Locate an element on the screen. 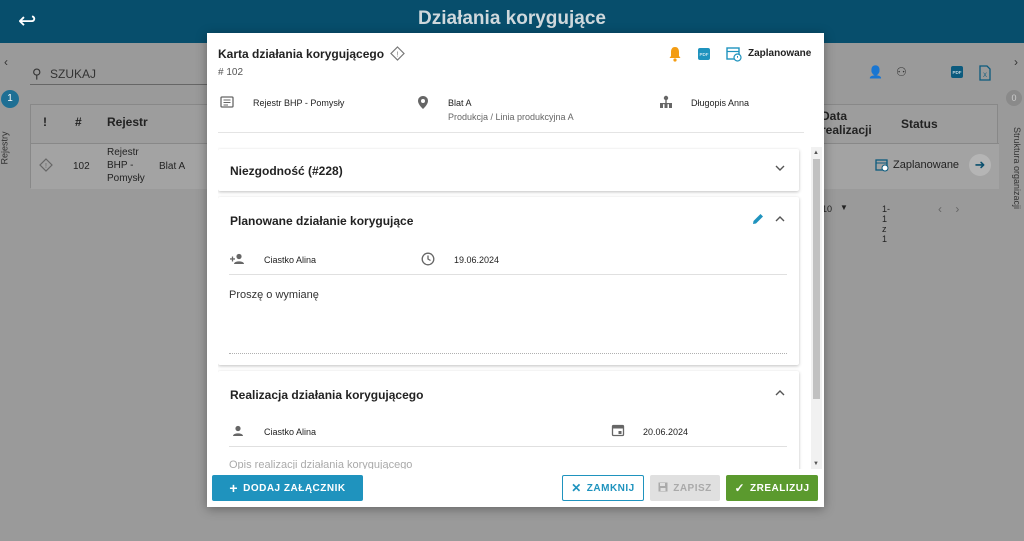 This screenshot has height=541, width=1024. search-icon: ⚲ is located at coordinates (37, 73).